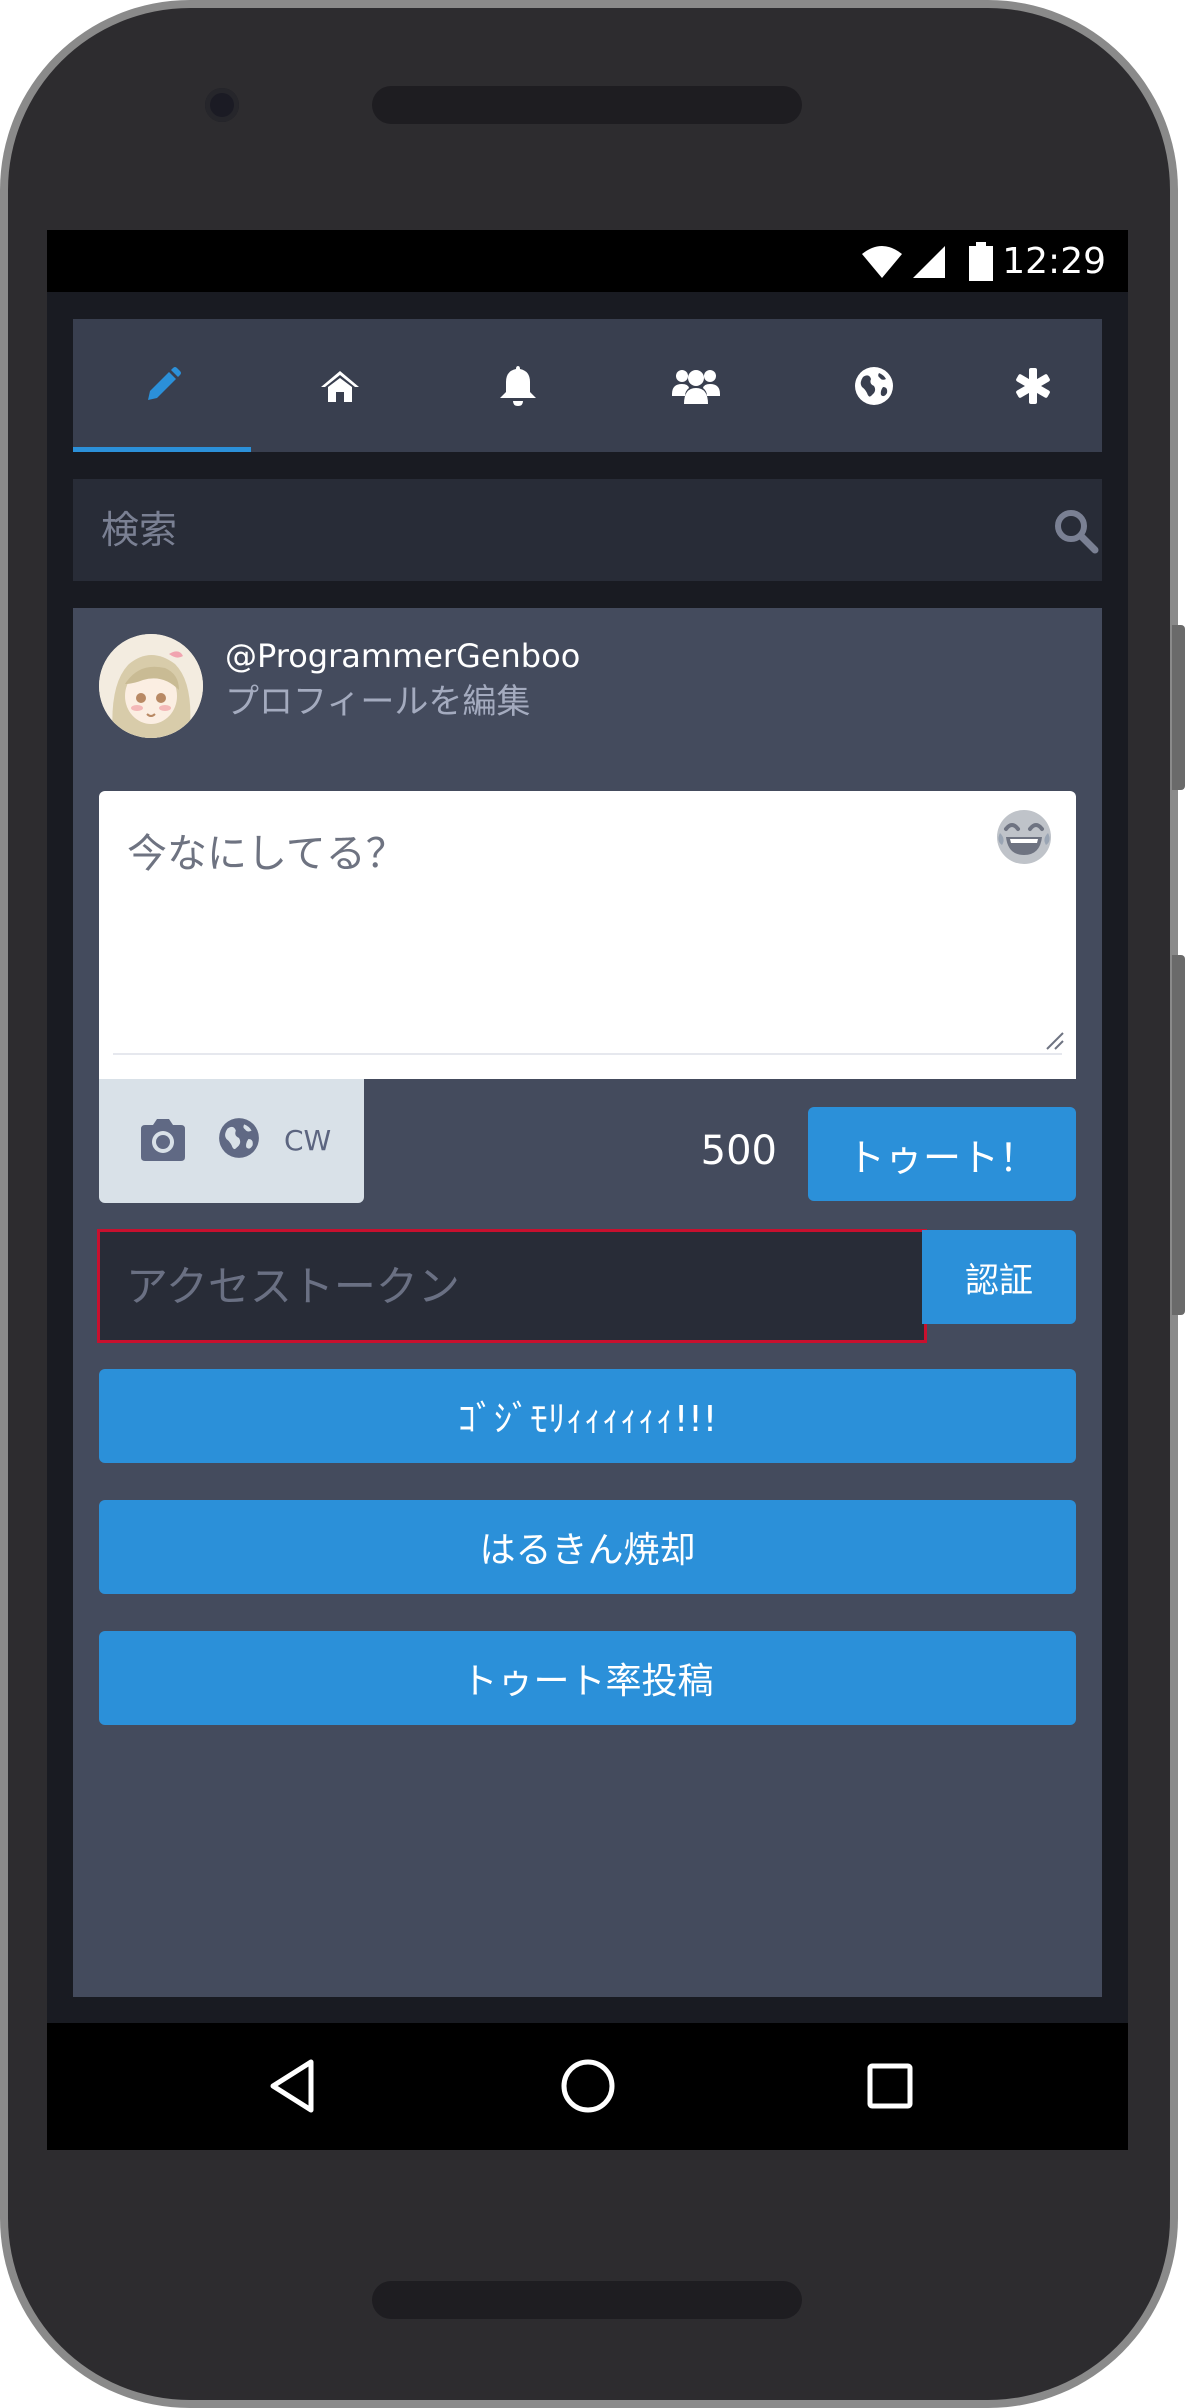 This screenshot has height=2408, width=1185. I want to click on access-token-input, so click(512, 1286).